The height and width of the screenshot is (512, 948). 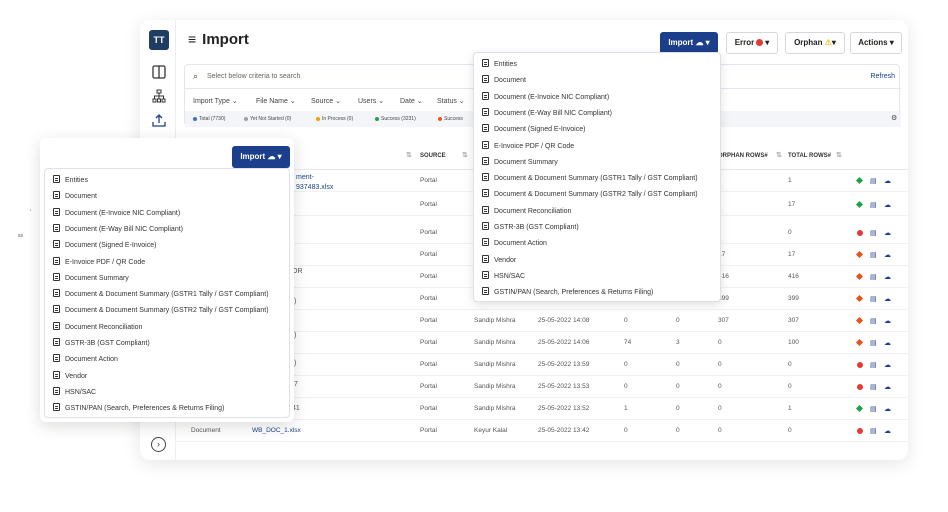 I want to click on settings-icon: ⚙, so click(x=894, y=118).